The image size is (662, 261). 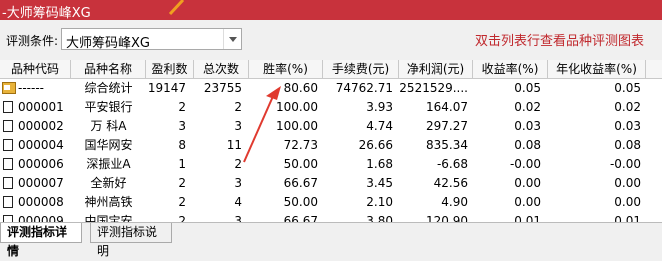 I want to click on hint-text: 双击列表行查看品种评测图表, so click(x=559, y=41).